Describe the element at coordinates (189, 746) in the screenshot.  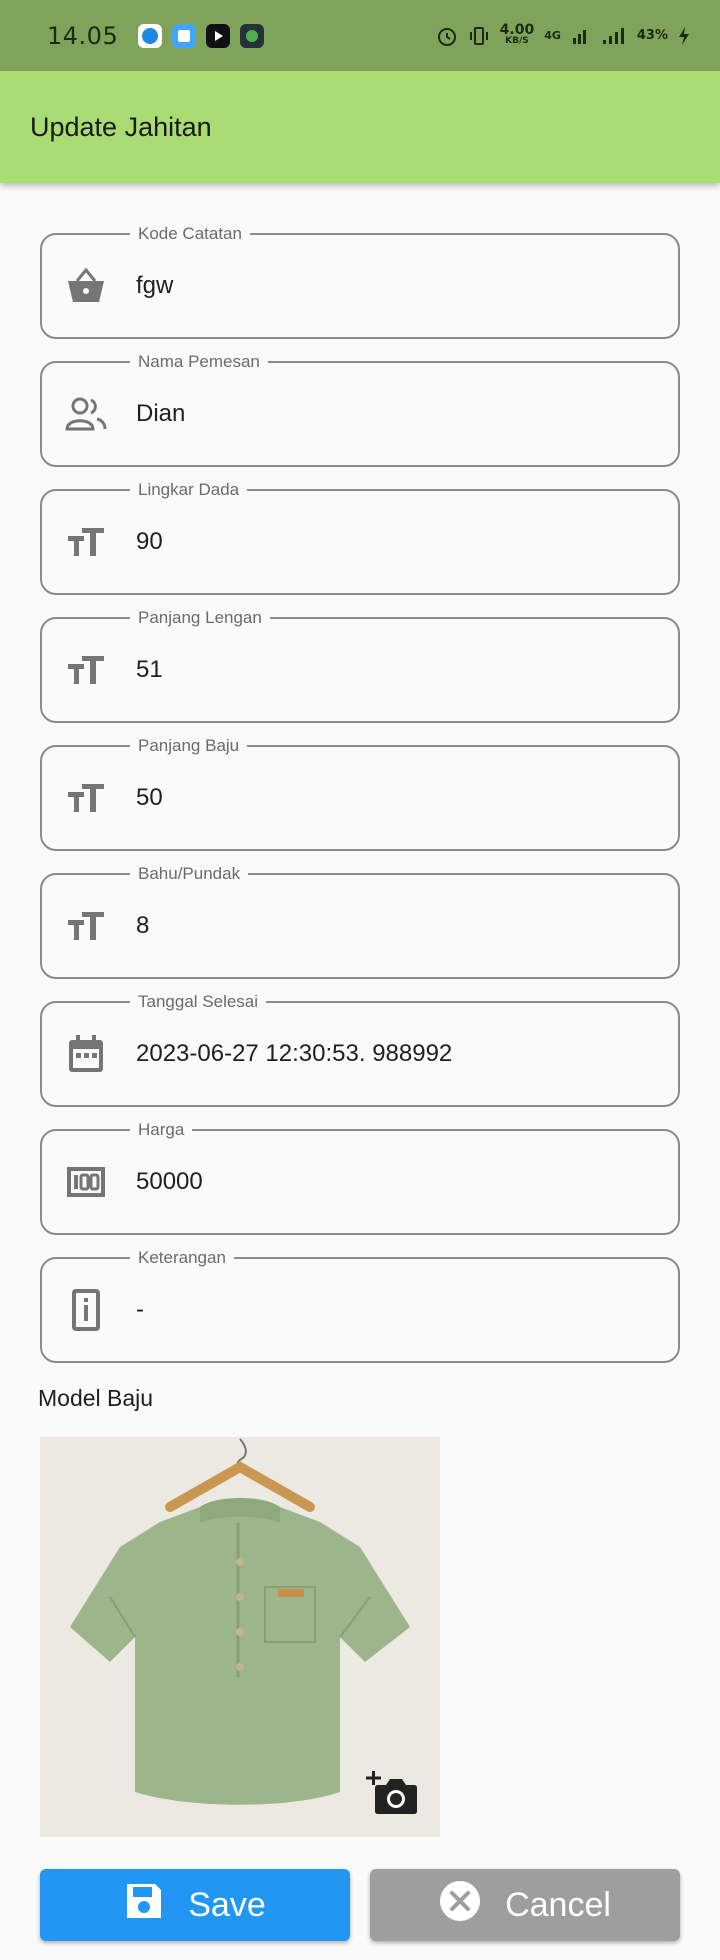
I see `field-label: Panjang Baju` at that location.